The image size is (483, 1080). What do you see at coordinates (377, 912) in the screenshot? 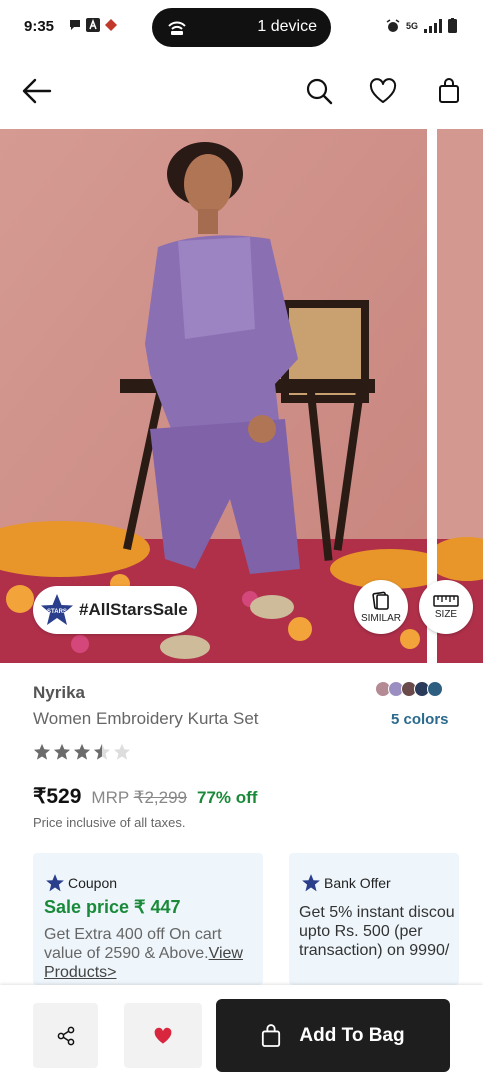
I see `bank-offer-line: Get 5% instant discou` at bounding box center [377, 912].